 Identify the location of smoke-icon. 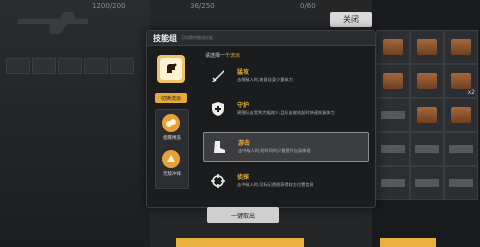
(171, 123).